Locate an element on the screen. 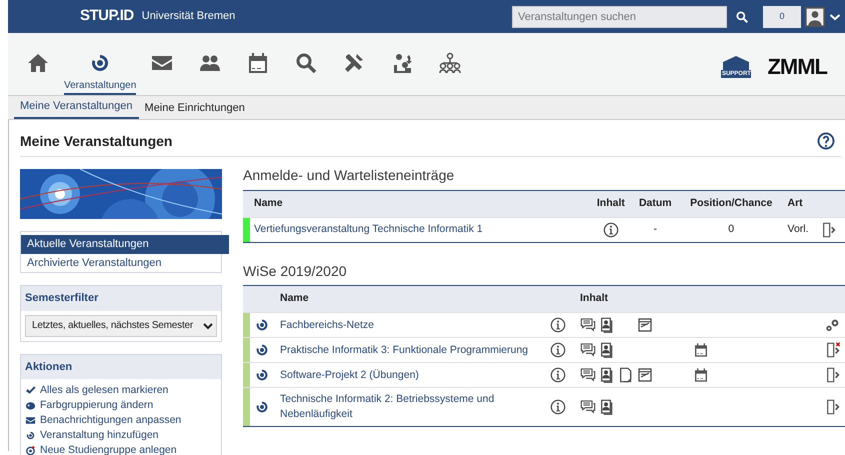 The height and width of the screenshot is (455, 845). search-field: Veranstaltungen suchen is located at coordinates (619, 17).